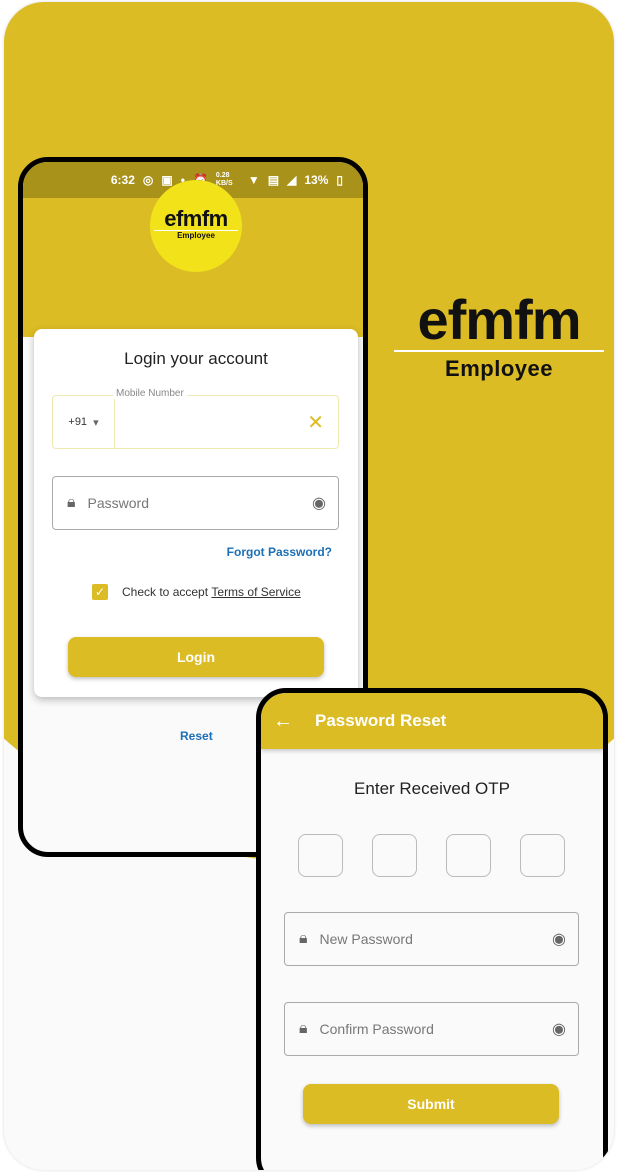  I want to click on battery-icon: ▯, so click(339, 180).